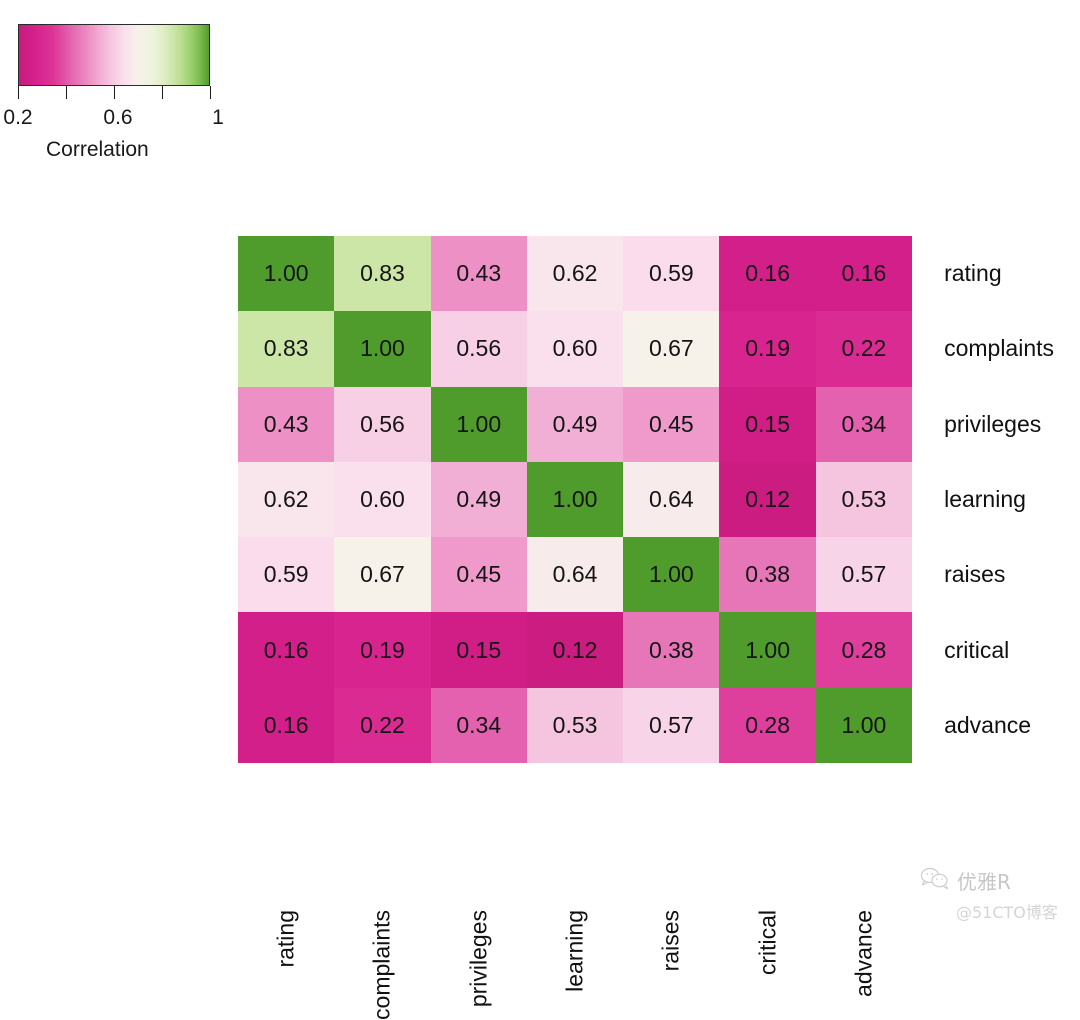  I want to click on heatmap-cell-learning-advance: 0.53, so click(864, 499).